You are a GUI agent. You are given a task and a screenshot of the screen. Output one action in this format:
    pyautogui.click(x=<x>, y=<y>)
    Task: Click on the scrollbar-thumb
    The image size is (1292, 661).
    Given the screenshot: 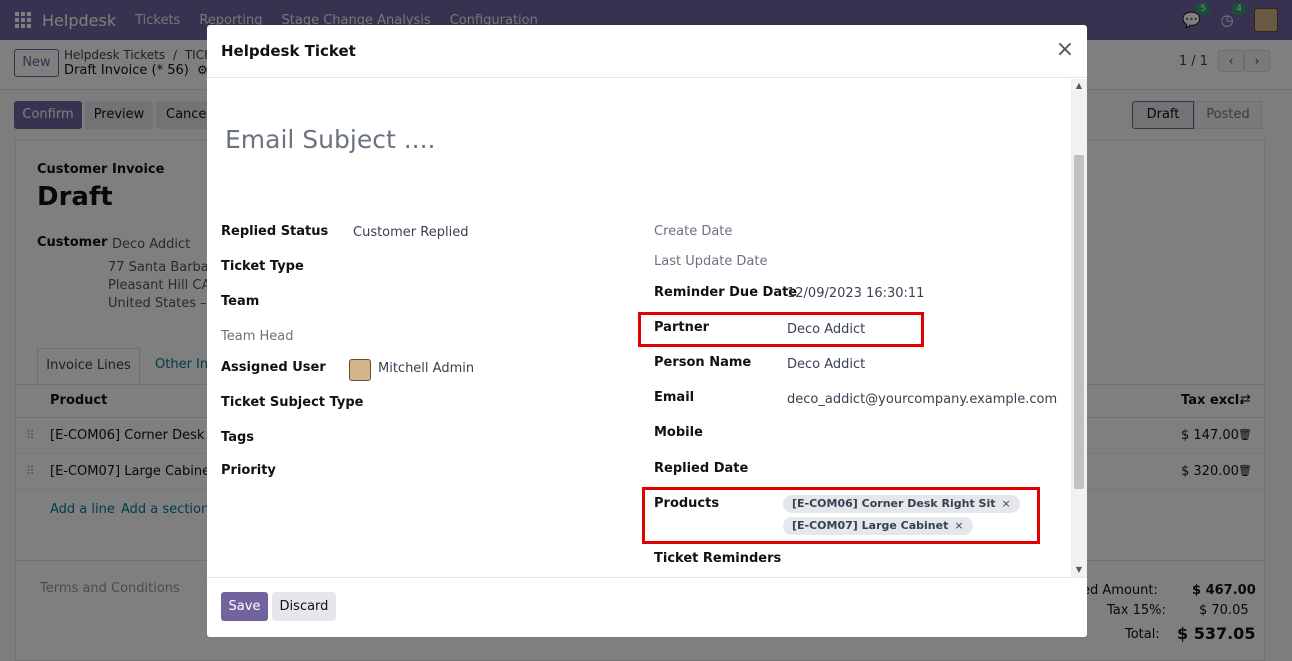 What is the action you would take?
    pyautogui.click(x=1079, y=322)
    